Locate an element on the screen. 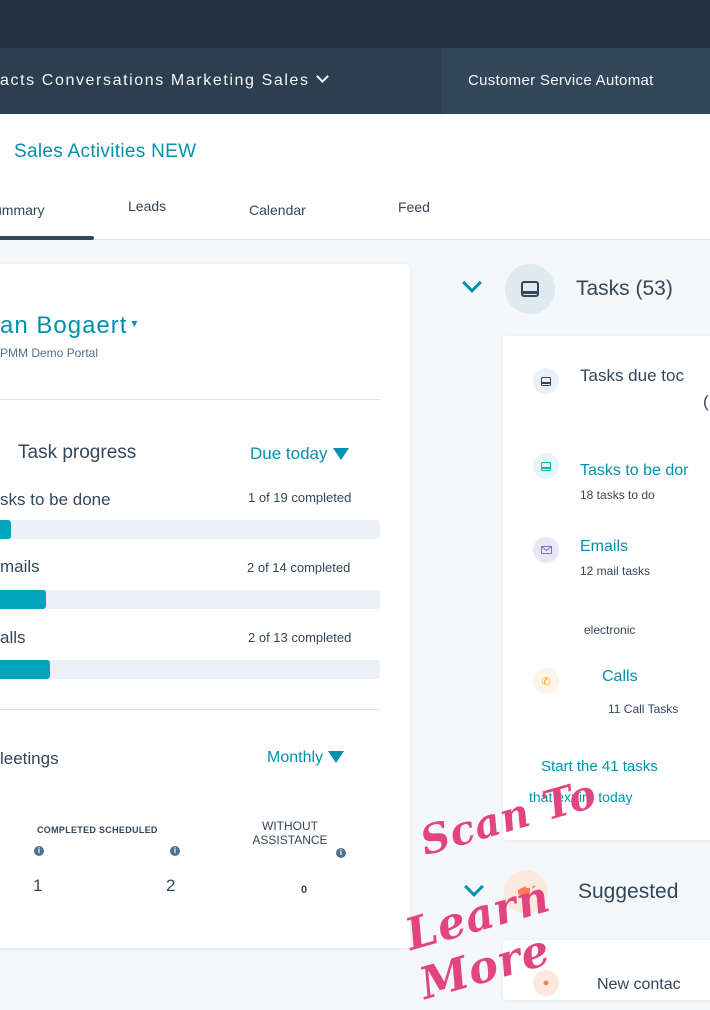 The height and width of the screenshot is (1010, 710). start-tasks-link: Start the 41 tasks is located at coordinates (599, 766).